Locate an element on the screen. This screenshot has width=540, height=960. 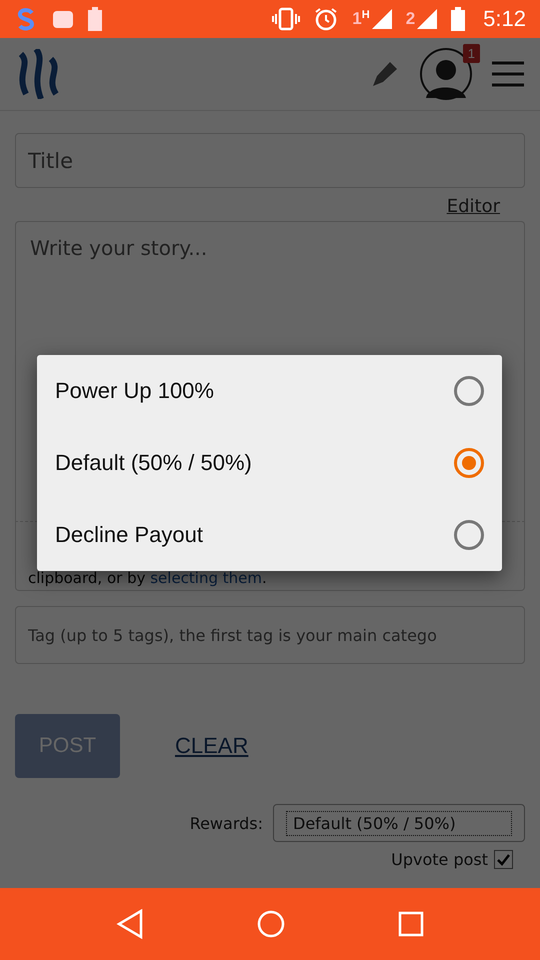
clock-time: 5:12 is located at coordinates (504, 19).